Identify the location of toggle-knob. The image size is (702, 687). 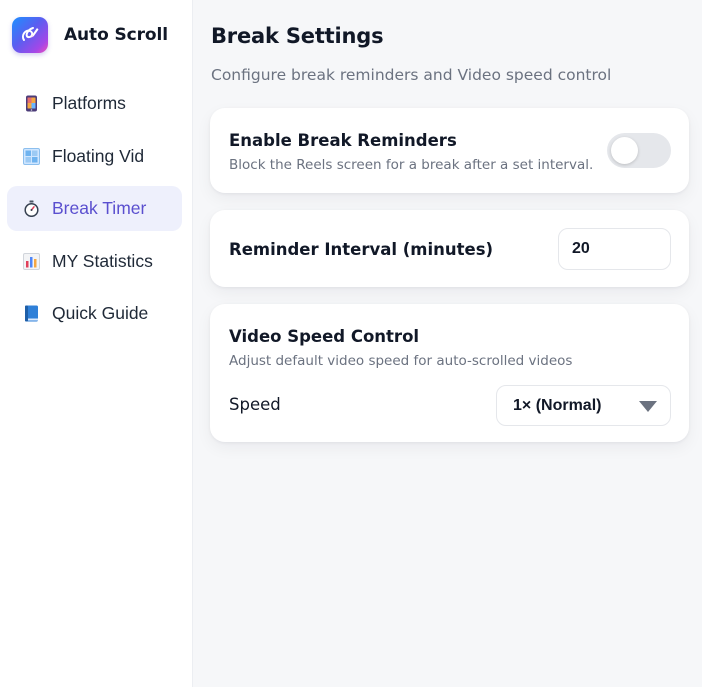
(624, 150).